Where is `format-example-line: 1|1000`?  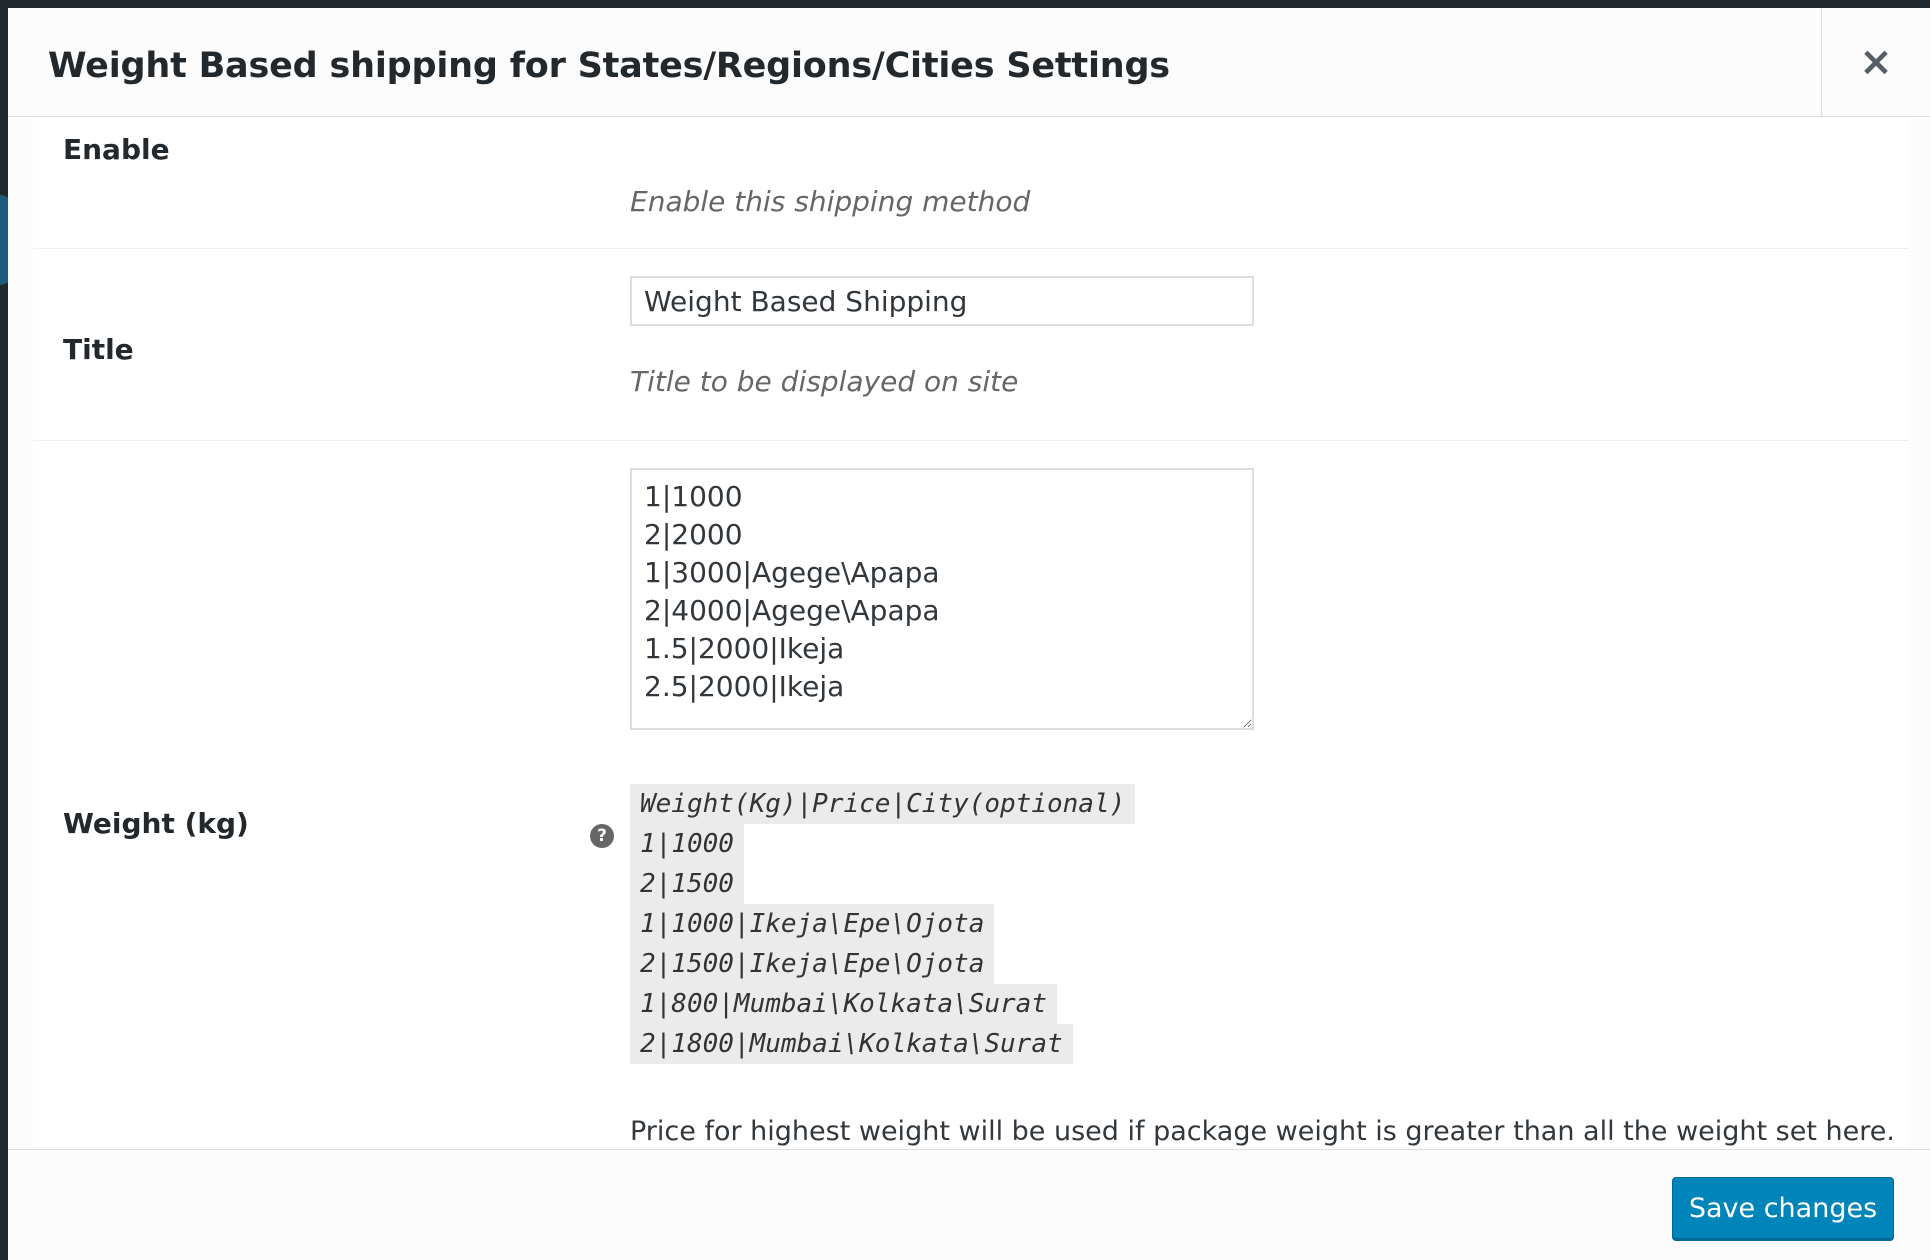
format-example-line: 1|1000 is located at coordinates (687, 844).